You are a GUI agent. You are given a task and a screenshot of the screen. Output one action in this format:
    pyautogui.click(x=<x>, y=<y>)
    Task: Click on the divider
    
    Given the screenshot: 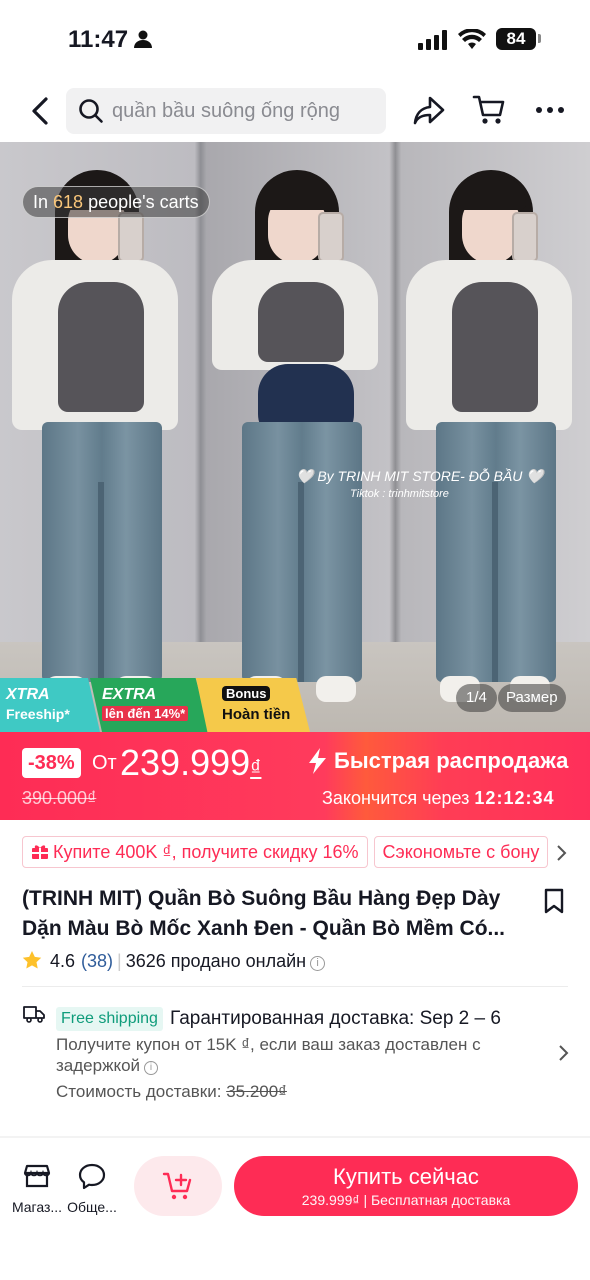 What is the action you would take?
    pyautogui.click(x=295, y=986)
    